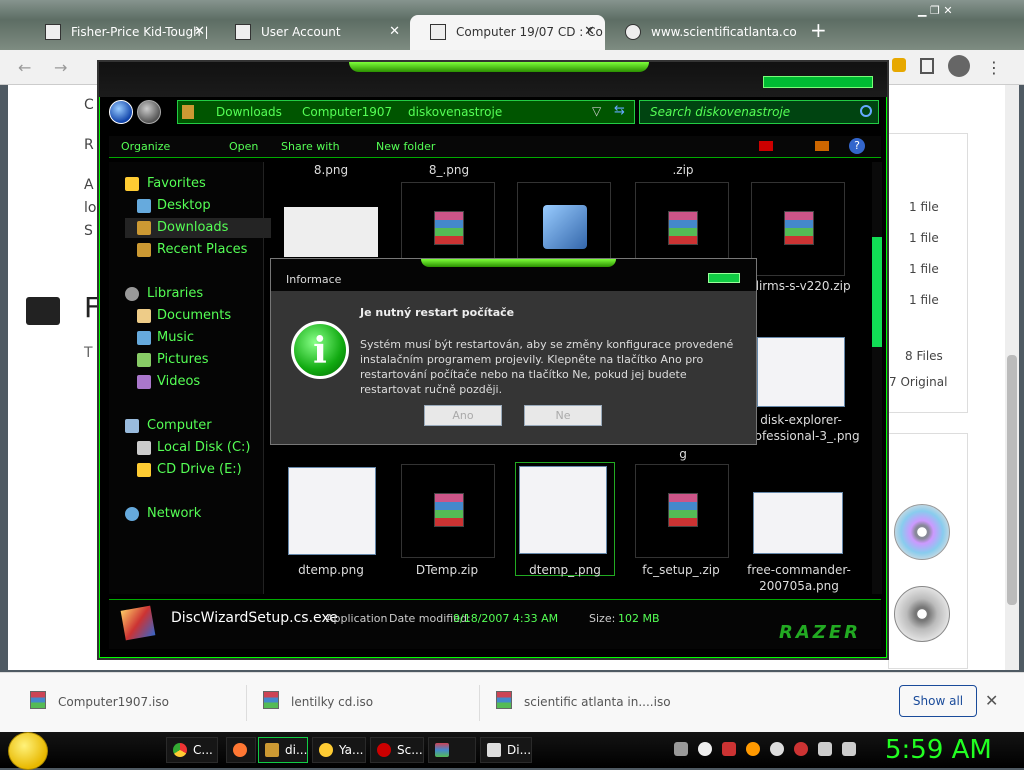 This screenshot has height=770, width=1024. What do you see at coordinates (619, 110) in the screenshot?
I see `refresh-icon: ⇆` at bounding box center [619, 110].